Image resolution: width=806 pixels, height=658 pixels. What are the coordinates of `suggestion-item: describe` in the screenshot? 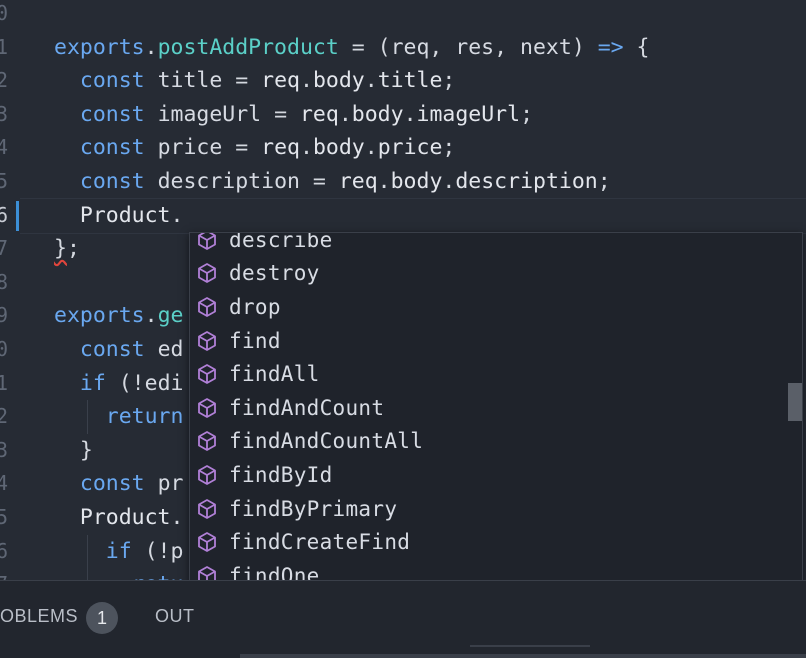 It's located at (496, 245).